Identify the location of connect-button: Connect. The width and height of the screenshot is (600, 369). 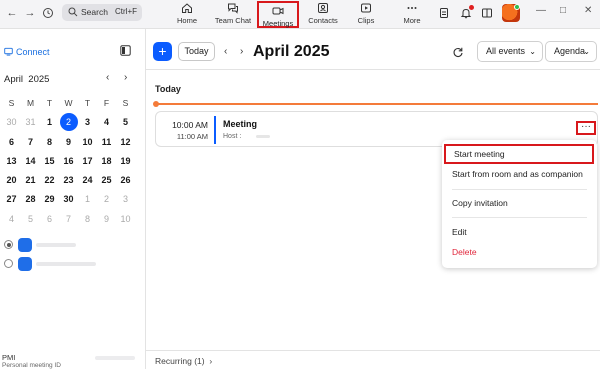
(33, 52).